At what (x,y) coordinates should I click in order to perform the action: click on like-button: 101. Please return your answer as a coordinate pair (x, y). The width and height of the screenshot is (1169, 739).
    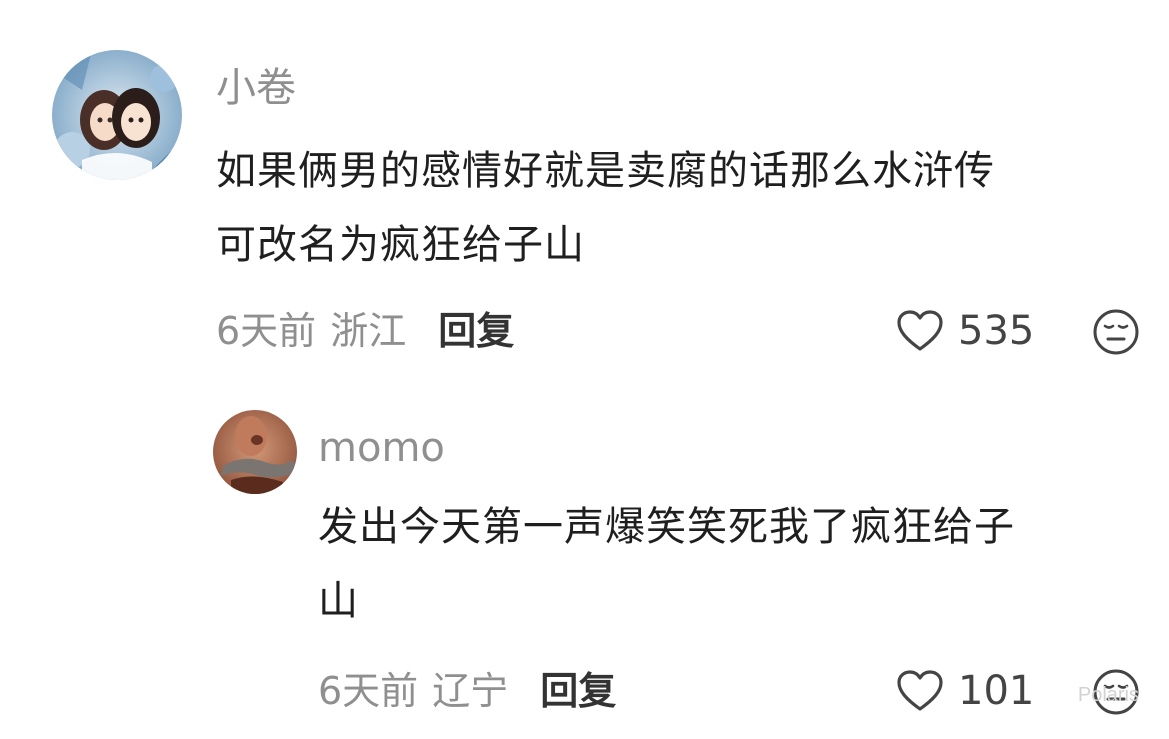
    Looking at the image, I should click on (965, 691).